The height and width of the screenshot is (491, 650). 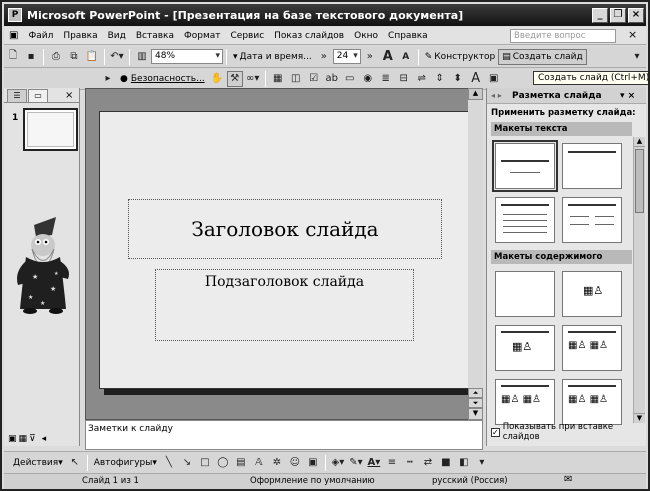 What do you see at coordinates (525, 166) in the screenshot?
I see `layout-title-slide` at bounding box center [525, 166].